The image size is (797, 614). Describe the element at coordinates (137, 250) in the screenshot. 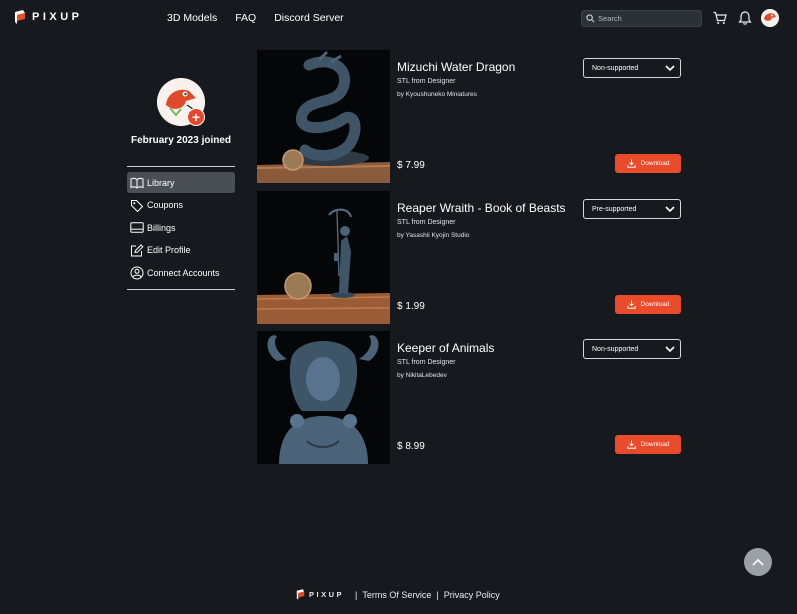

I see `edit-icon` at that location.